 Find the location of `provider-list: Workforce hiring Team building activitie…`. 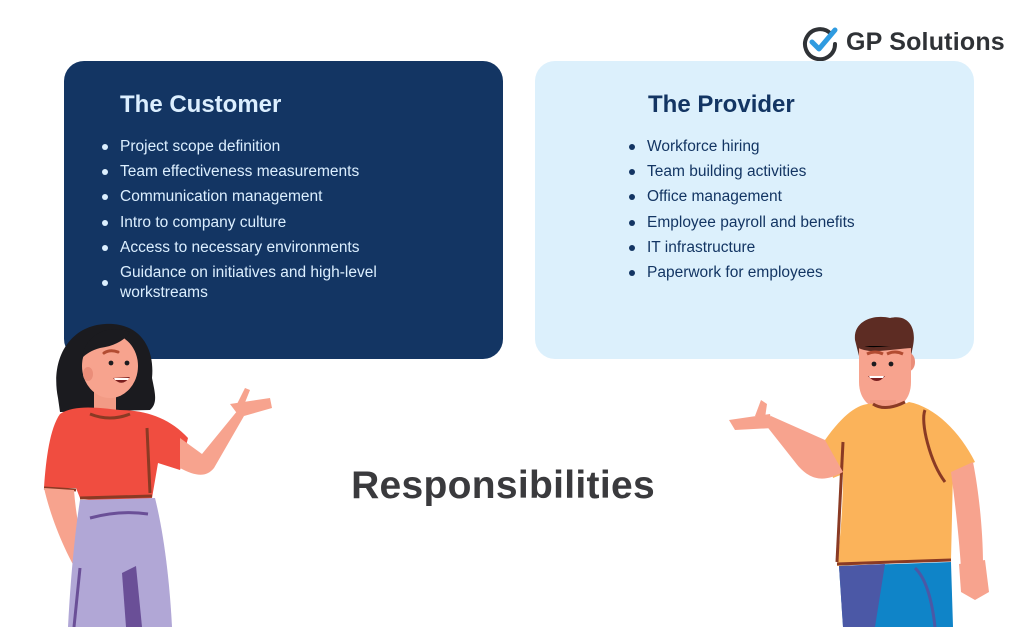

provider-list: Workforce hiring Team building activitie… is located at coordinates (794, 212).